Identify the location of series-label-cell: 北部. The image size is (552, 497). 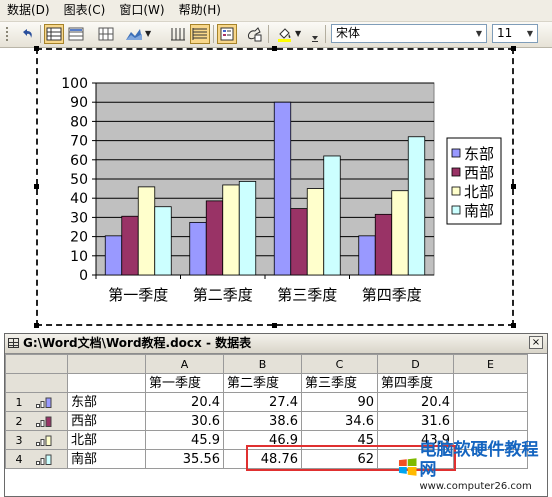
(106, 440).